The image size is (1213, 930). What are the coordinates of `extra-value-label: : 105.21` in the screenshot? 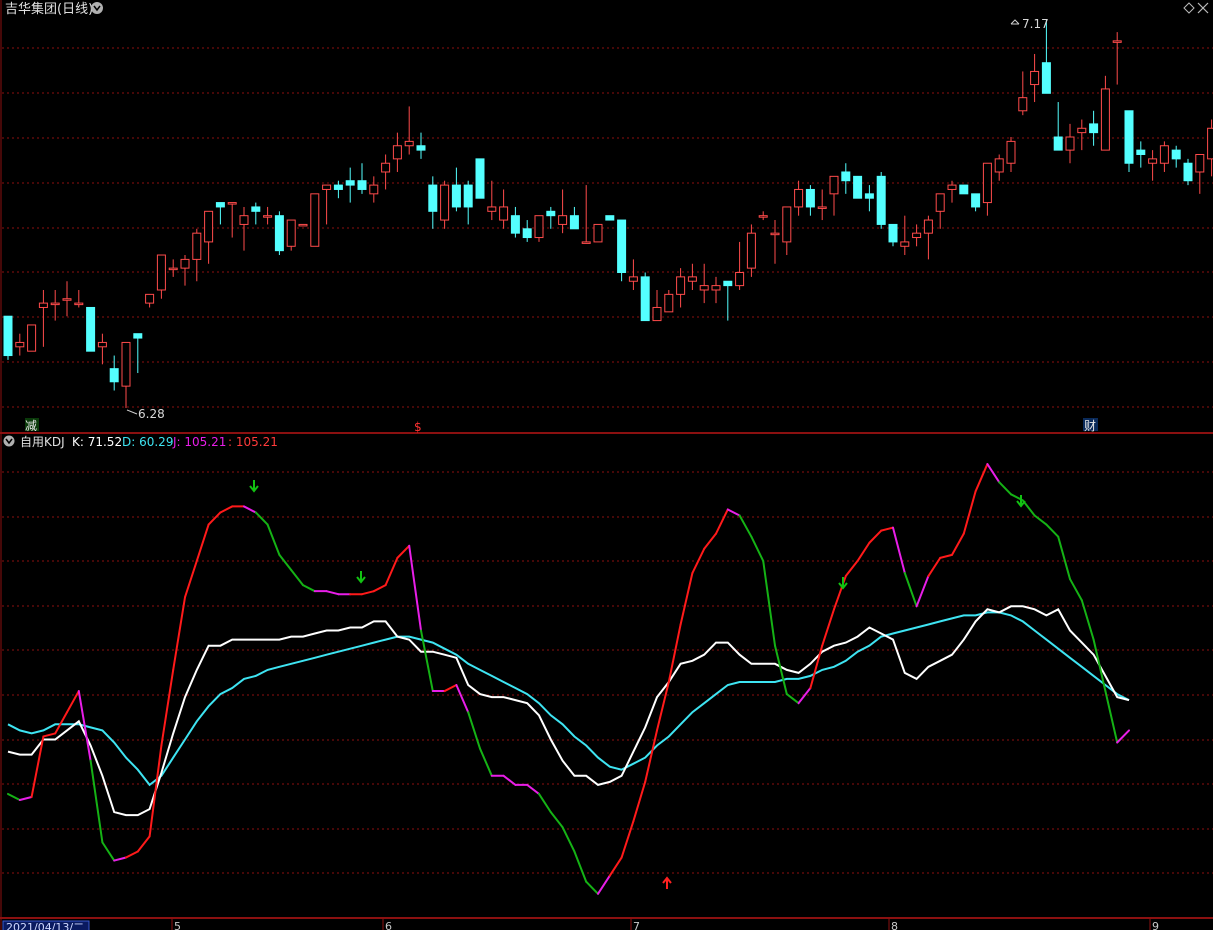 It's located at (253, 442).